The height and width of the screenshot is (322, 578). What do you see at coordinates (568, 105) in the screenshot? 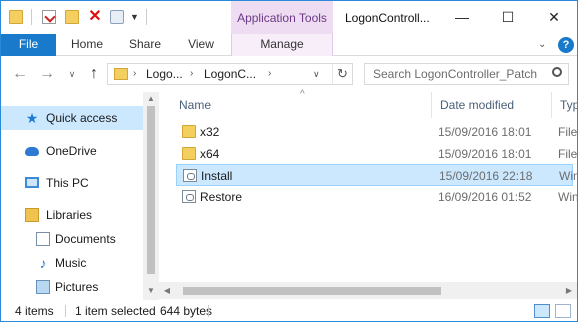
I see `column-header-type: Typ` at bounding box center [568, 105].